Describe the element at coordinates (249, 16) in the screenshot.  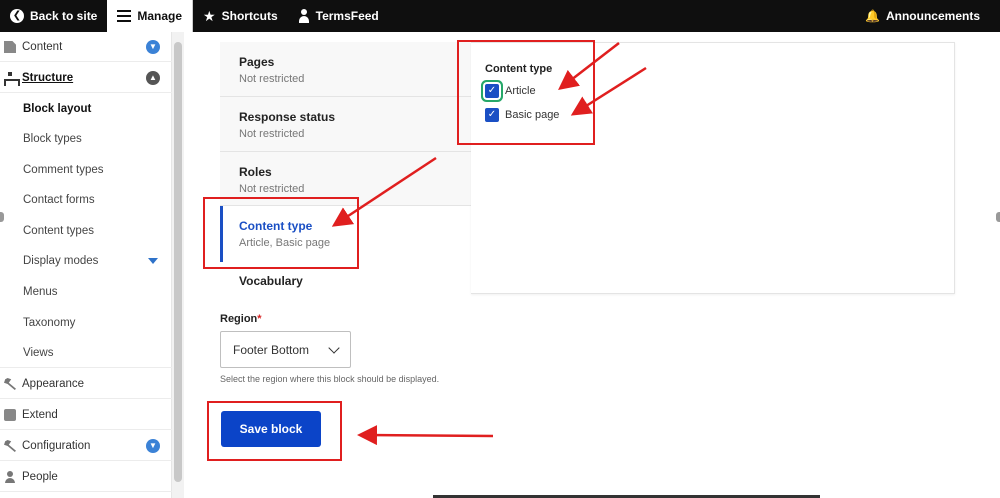
I see `shortcuts-label: Shortcuts` at that location.